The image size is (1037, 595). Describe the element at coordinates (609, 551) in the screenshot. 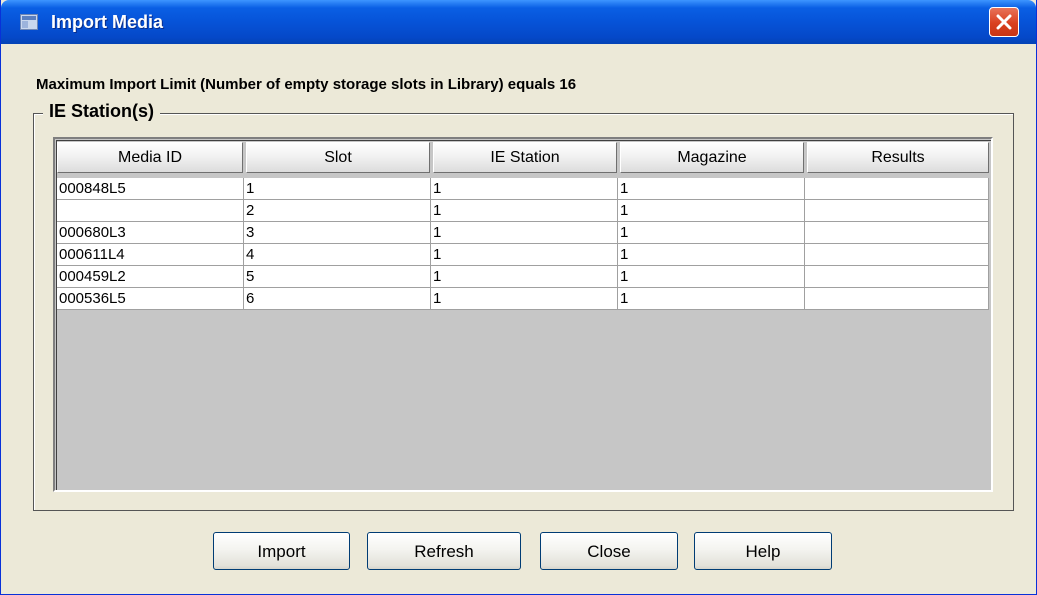

I see `close-button: Close` at that location.